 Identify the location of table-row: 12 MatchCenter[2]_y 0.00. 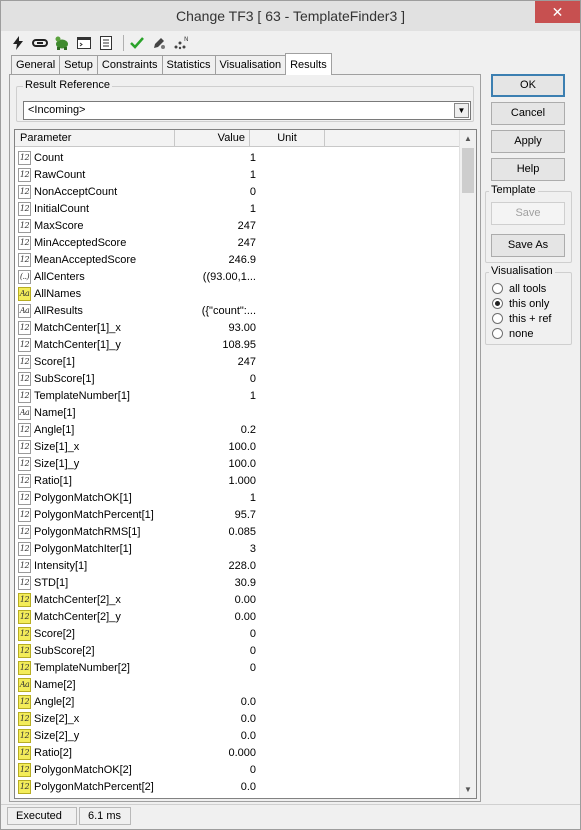
(237, 616).